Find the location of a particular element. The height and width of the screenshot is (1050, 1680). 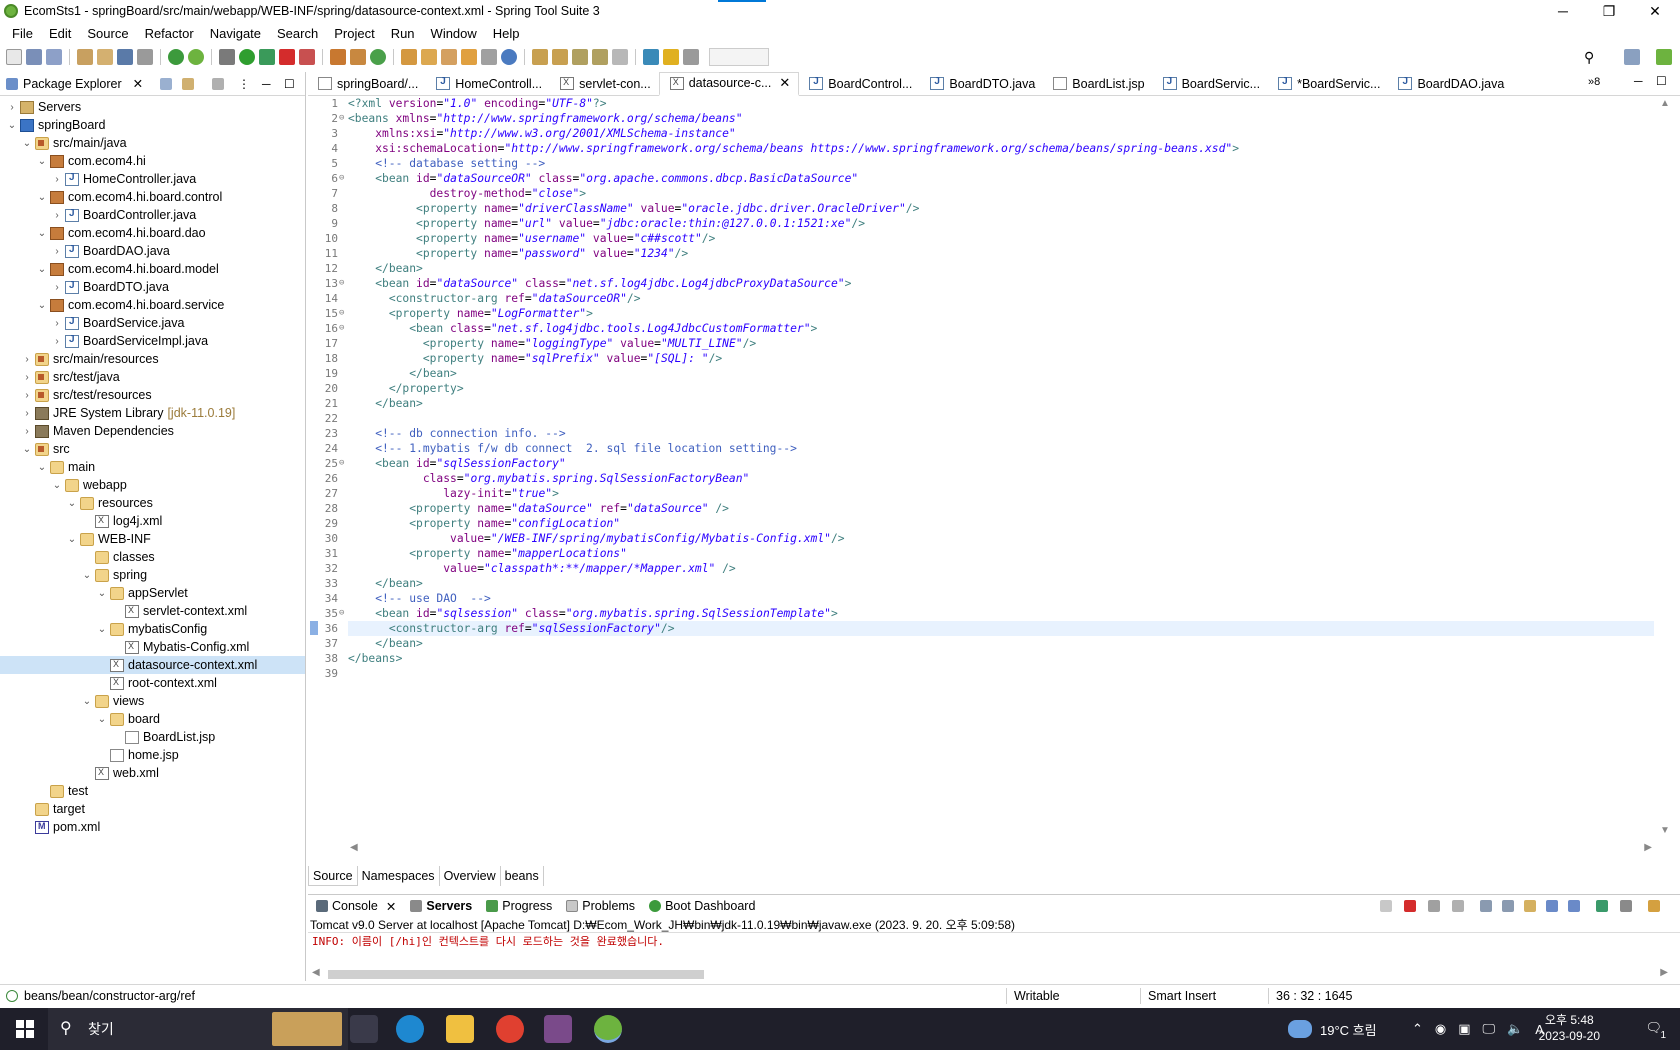

menu-file: File is located at coordinates (22, 33).